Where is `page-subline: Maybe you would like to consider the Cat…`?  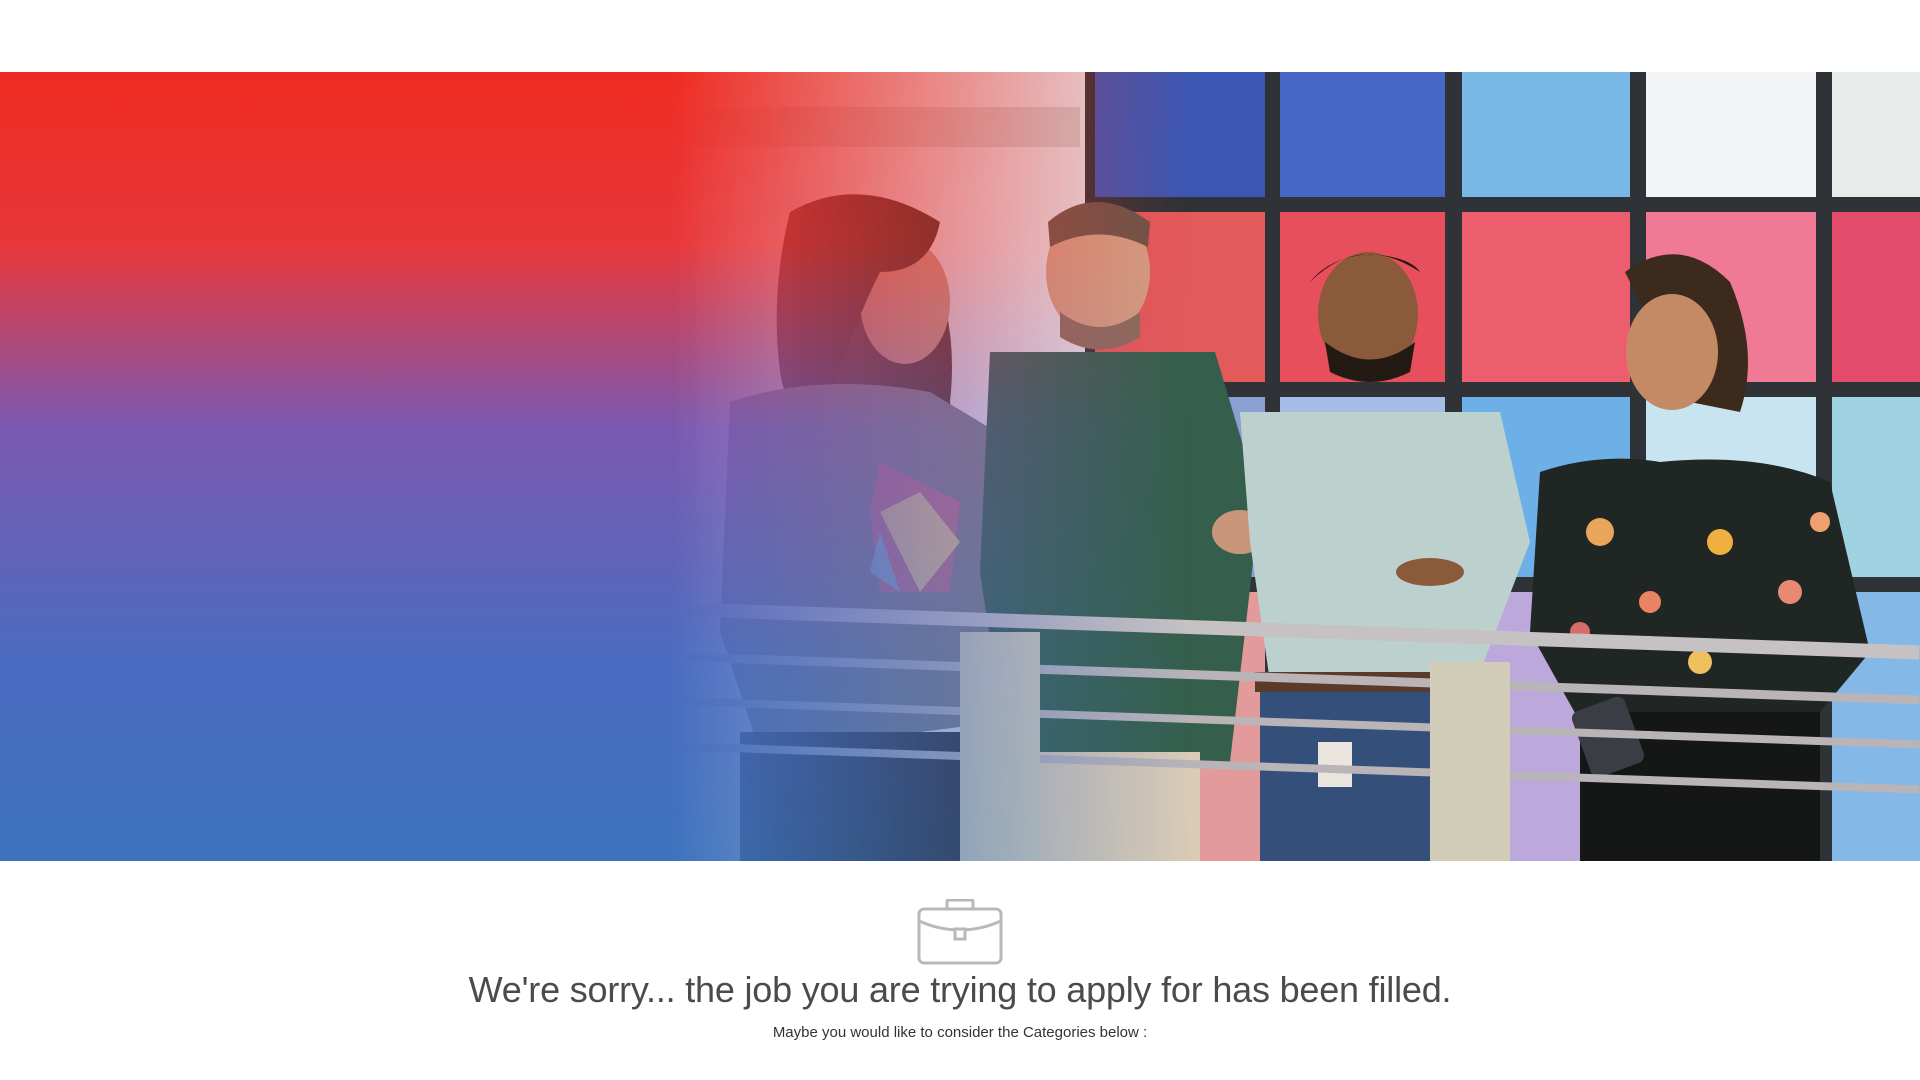 page-subline: Maybe you would like to consider the Cat… is located at coordinates (960, 1032).